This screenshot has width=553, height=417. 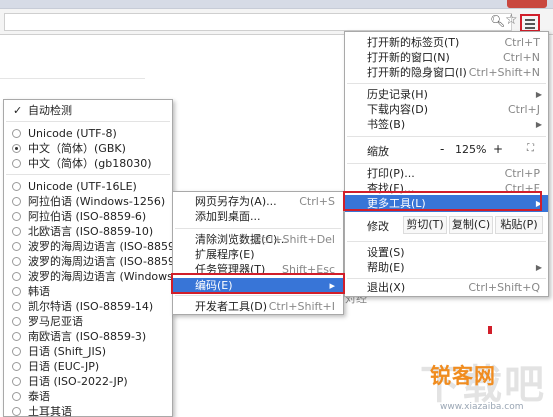 What do you see at coordinates (446, 94) in the screenshot?
I see `history-item: 历史记录(H) ▶` at bounding box center [446, 94].